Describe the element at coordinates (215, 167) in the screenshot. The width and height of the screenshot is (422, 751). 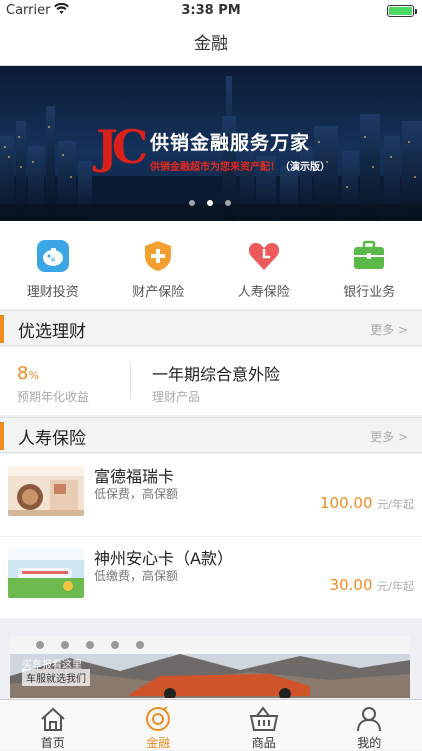
I see `banner-subline-text: 供销金融超市为您来资产配！` at that location.